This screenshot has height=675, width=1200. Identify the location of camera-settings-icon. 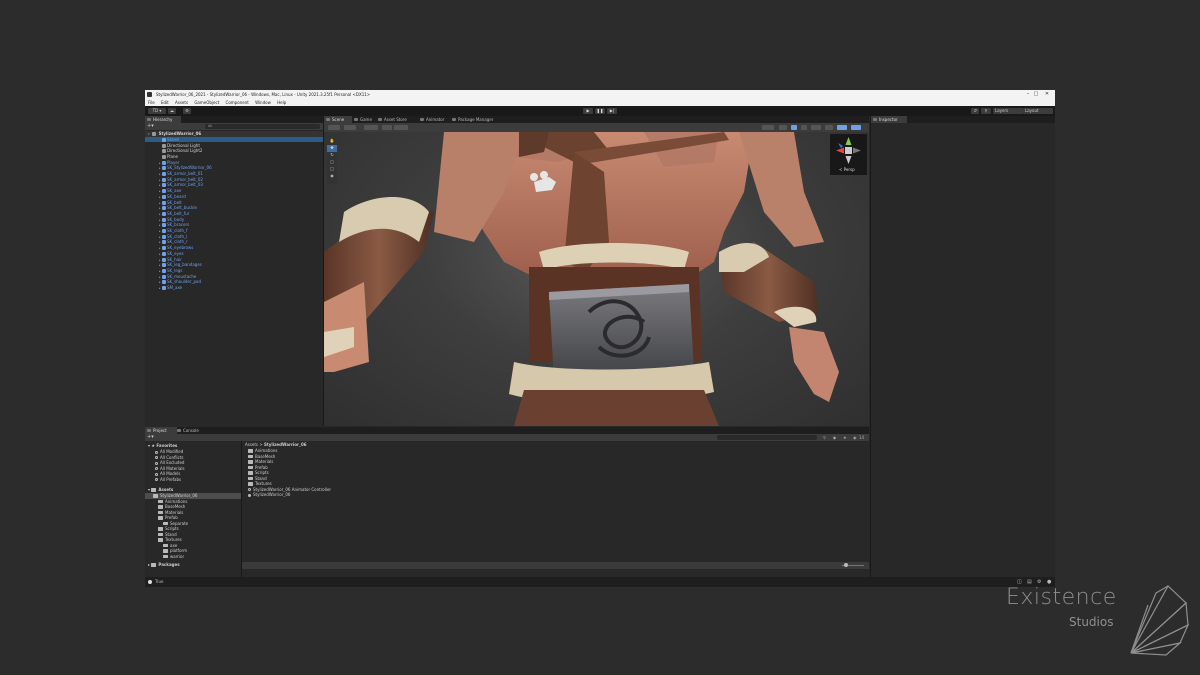
(842, 127).